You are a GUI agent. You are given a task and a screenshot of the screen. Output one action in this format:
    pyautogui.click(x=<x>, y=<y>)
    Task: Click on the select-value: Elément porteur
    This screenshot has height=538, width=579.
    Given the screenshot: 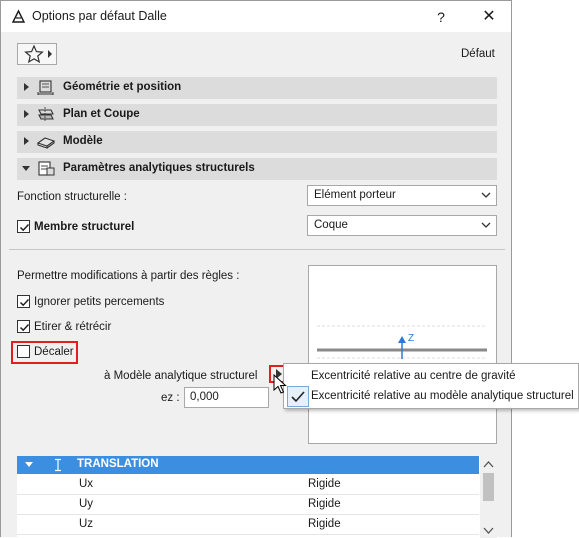 What is the action you would take?
    pyautogui.click(x=355, y=195)
    